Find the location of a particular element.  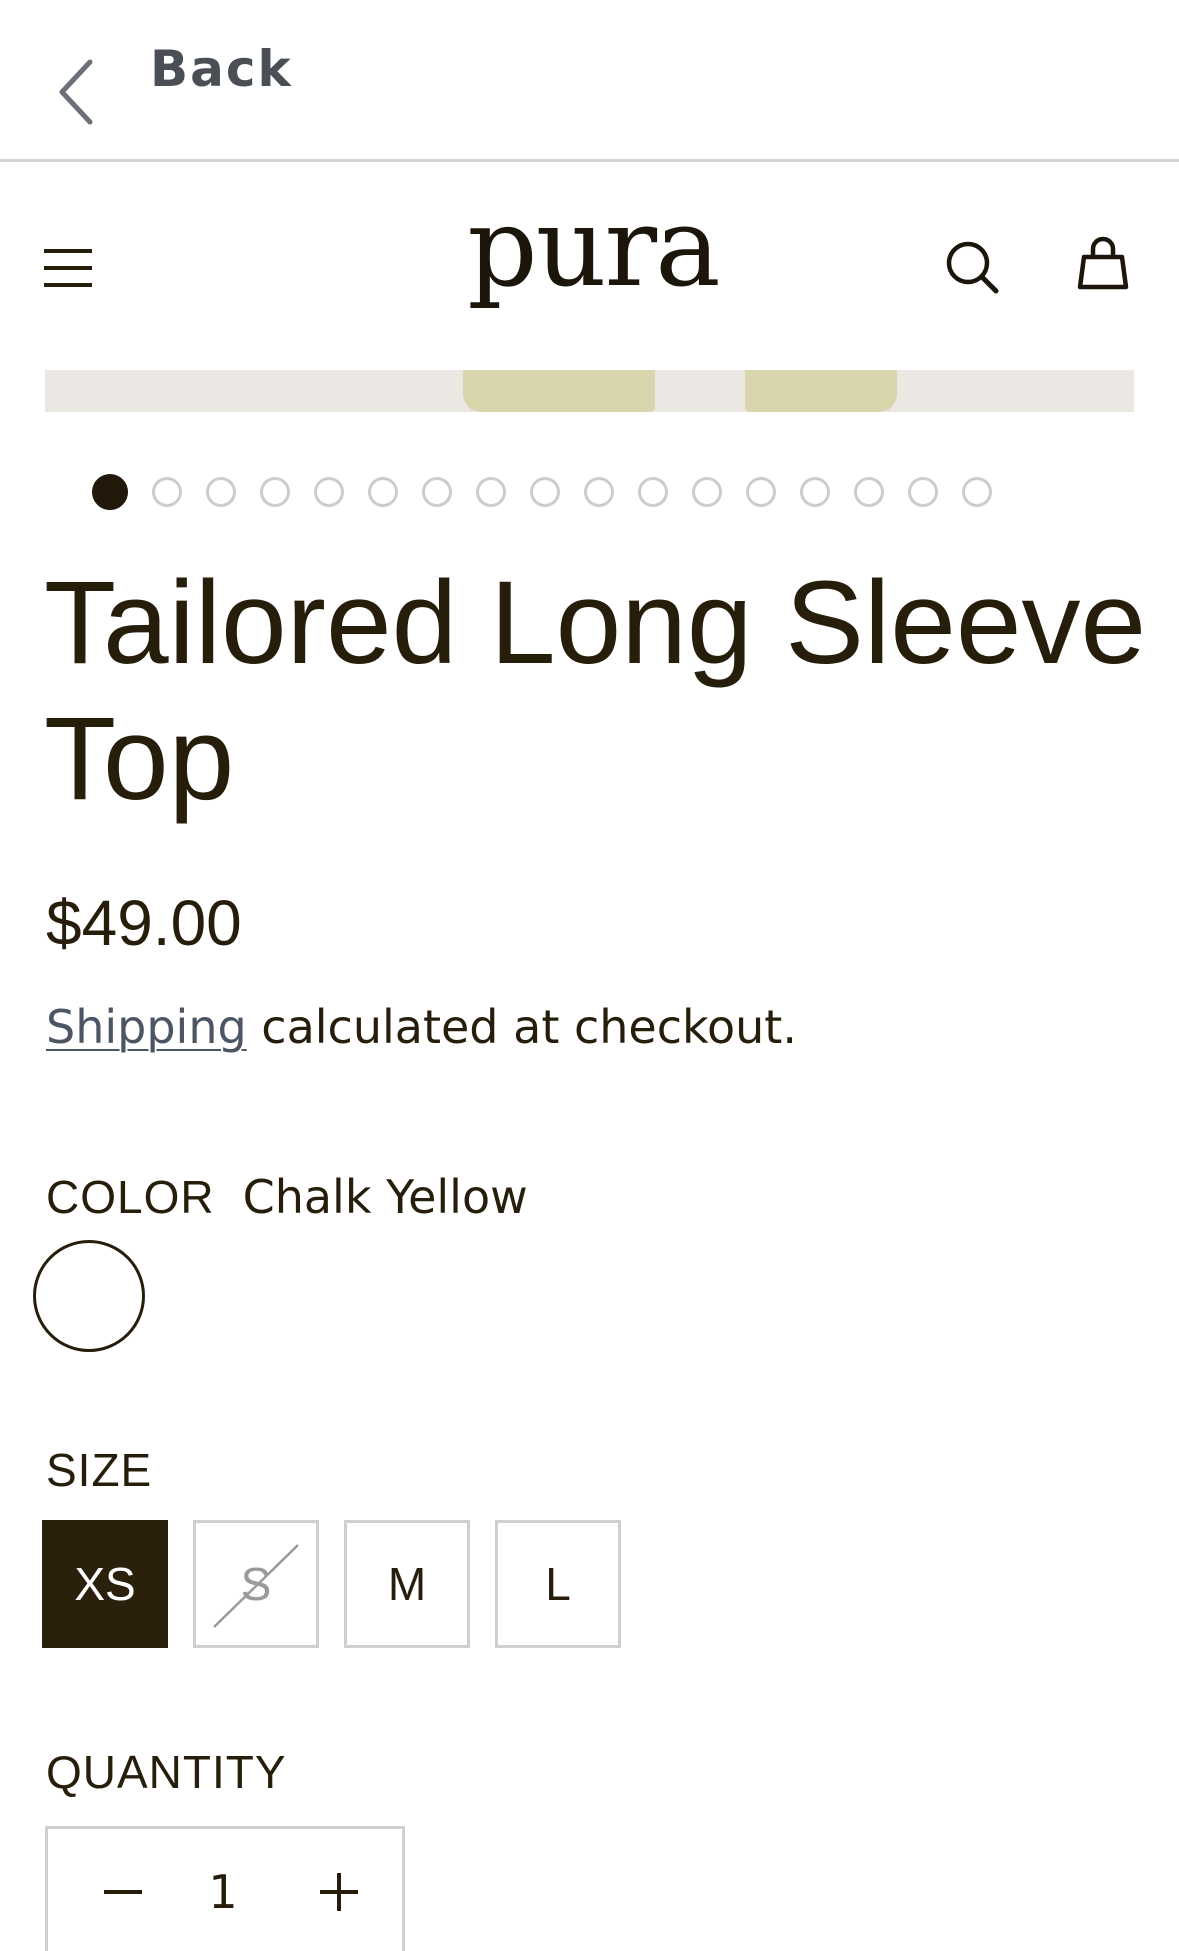

search-icon is located at coordinates (972, 267).